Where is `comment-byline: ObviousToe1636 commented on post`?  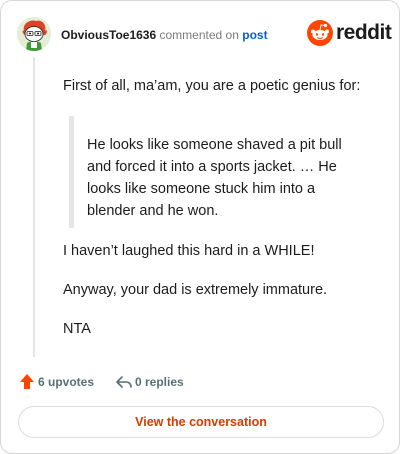
comment-byline: ObviousToe1636 commented on post is located at coordinates (164, 35).